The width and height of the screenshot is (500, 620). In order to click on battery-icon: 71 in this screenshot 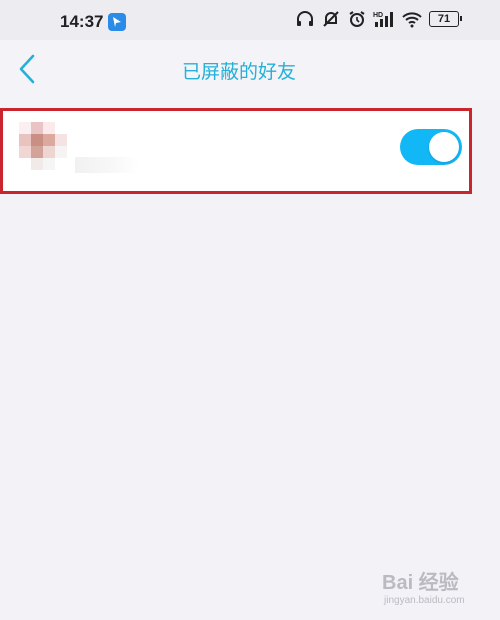, I will do `click(445, 19)`.